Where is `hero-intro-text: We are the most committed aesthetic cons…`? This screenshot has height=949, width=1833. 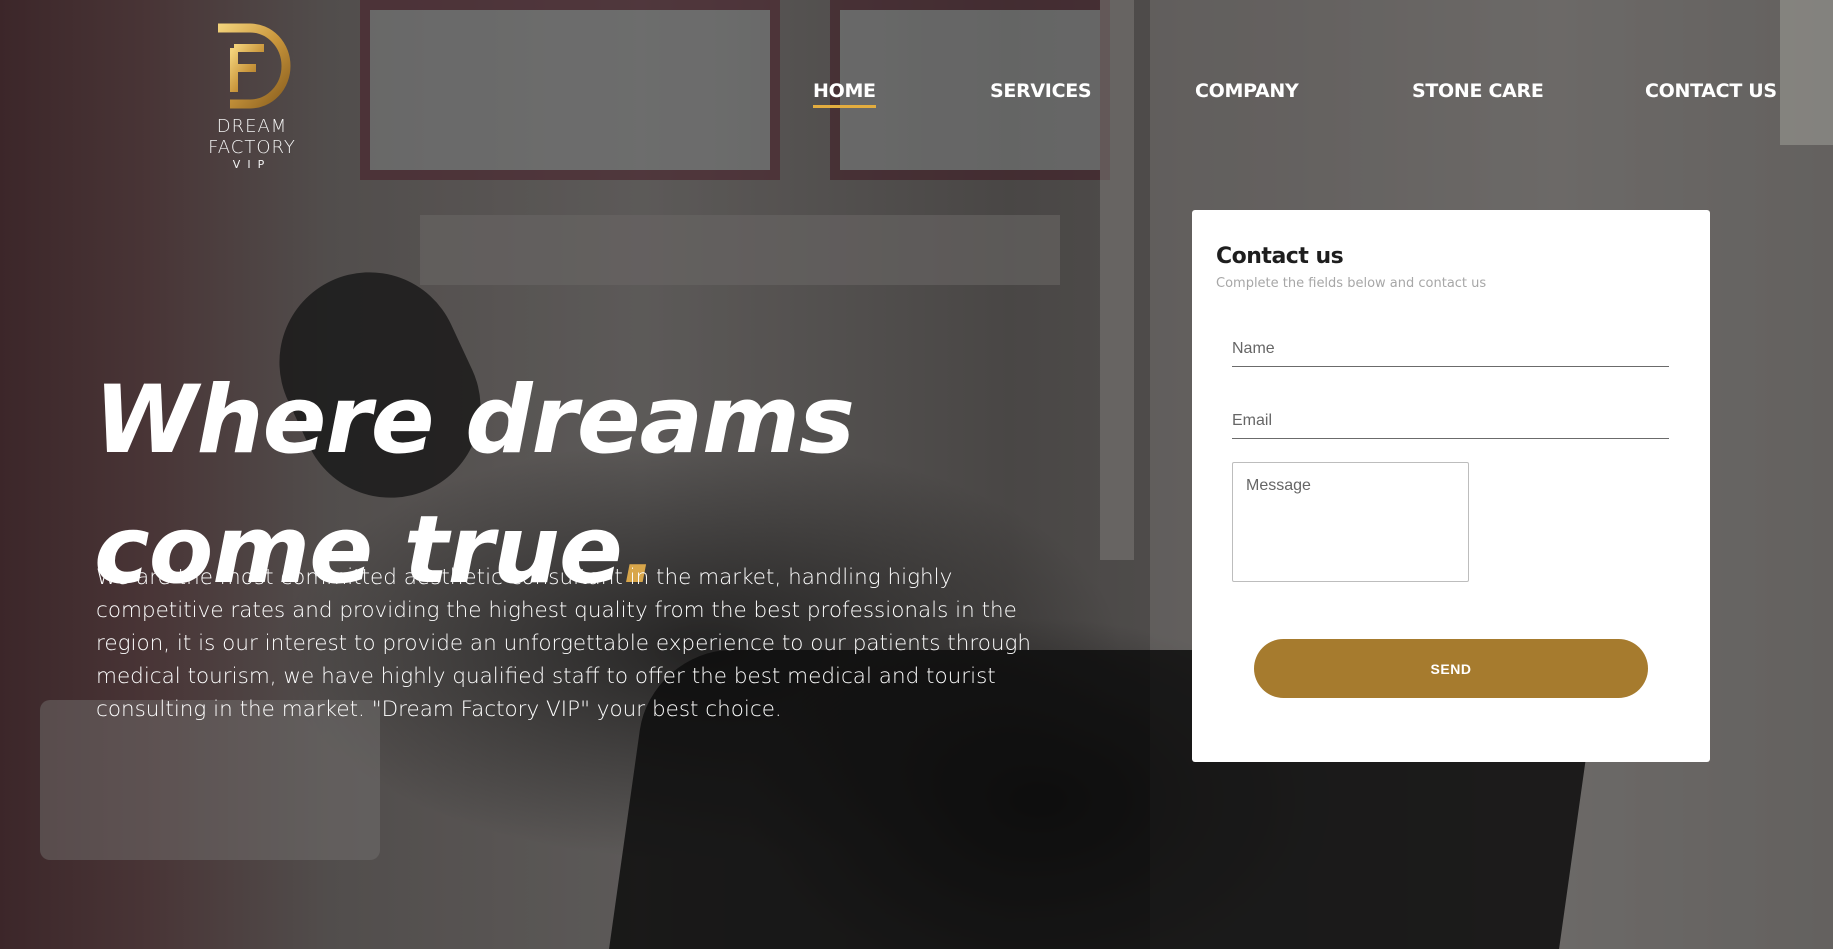 hero-intro-text: We are the most committed aesthetic cons… is located at coordinates (563, 643).